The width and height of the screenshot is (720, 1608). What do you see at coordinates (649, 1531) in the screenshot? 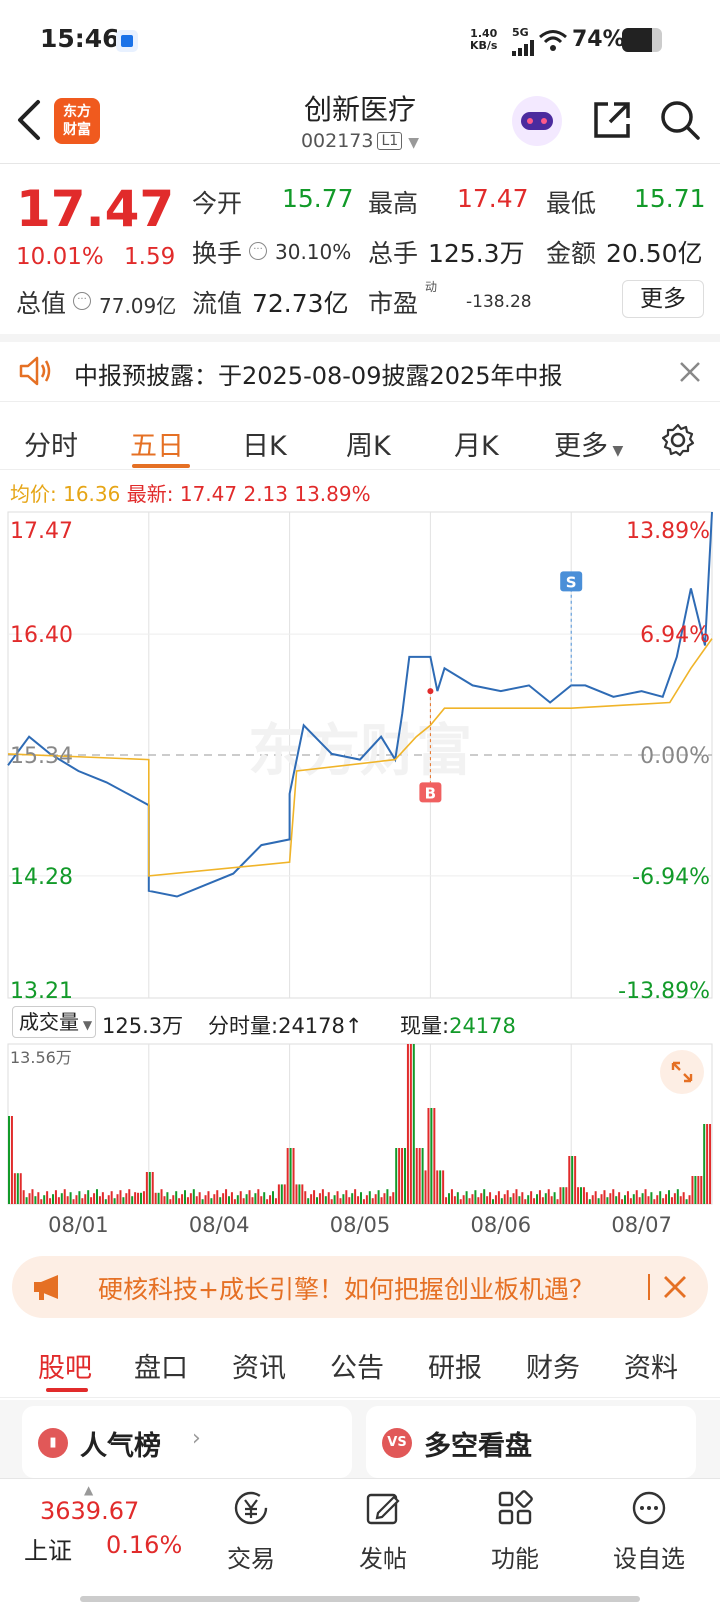
I see `nav-add-watchlist: 设自选` at bounding box center [649, 1531].